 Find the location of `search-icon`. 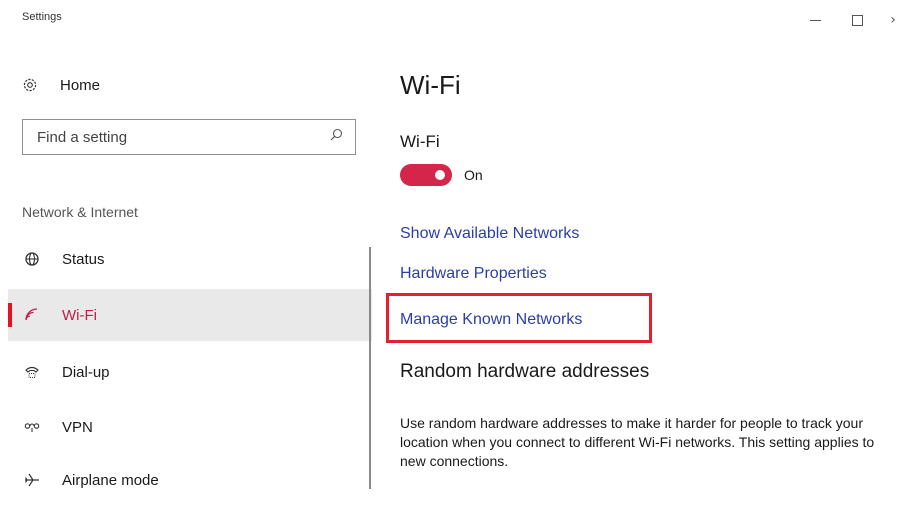

search-icon is located at coordinates (336, 137).